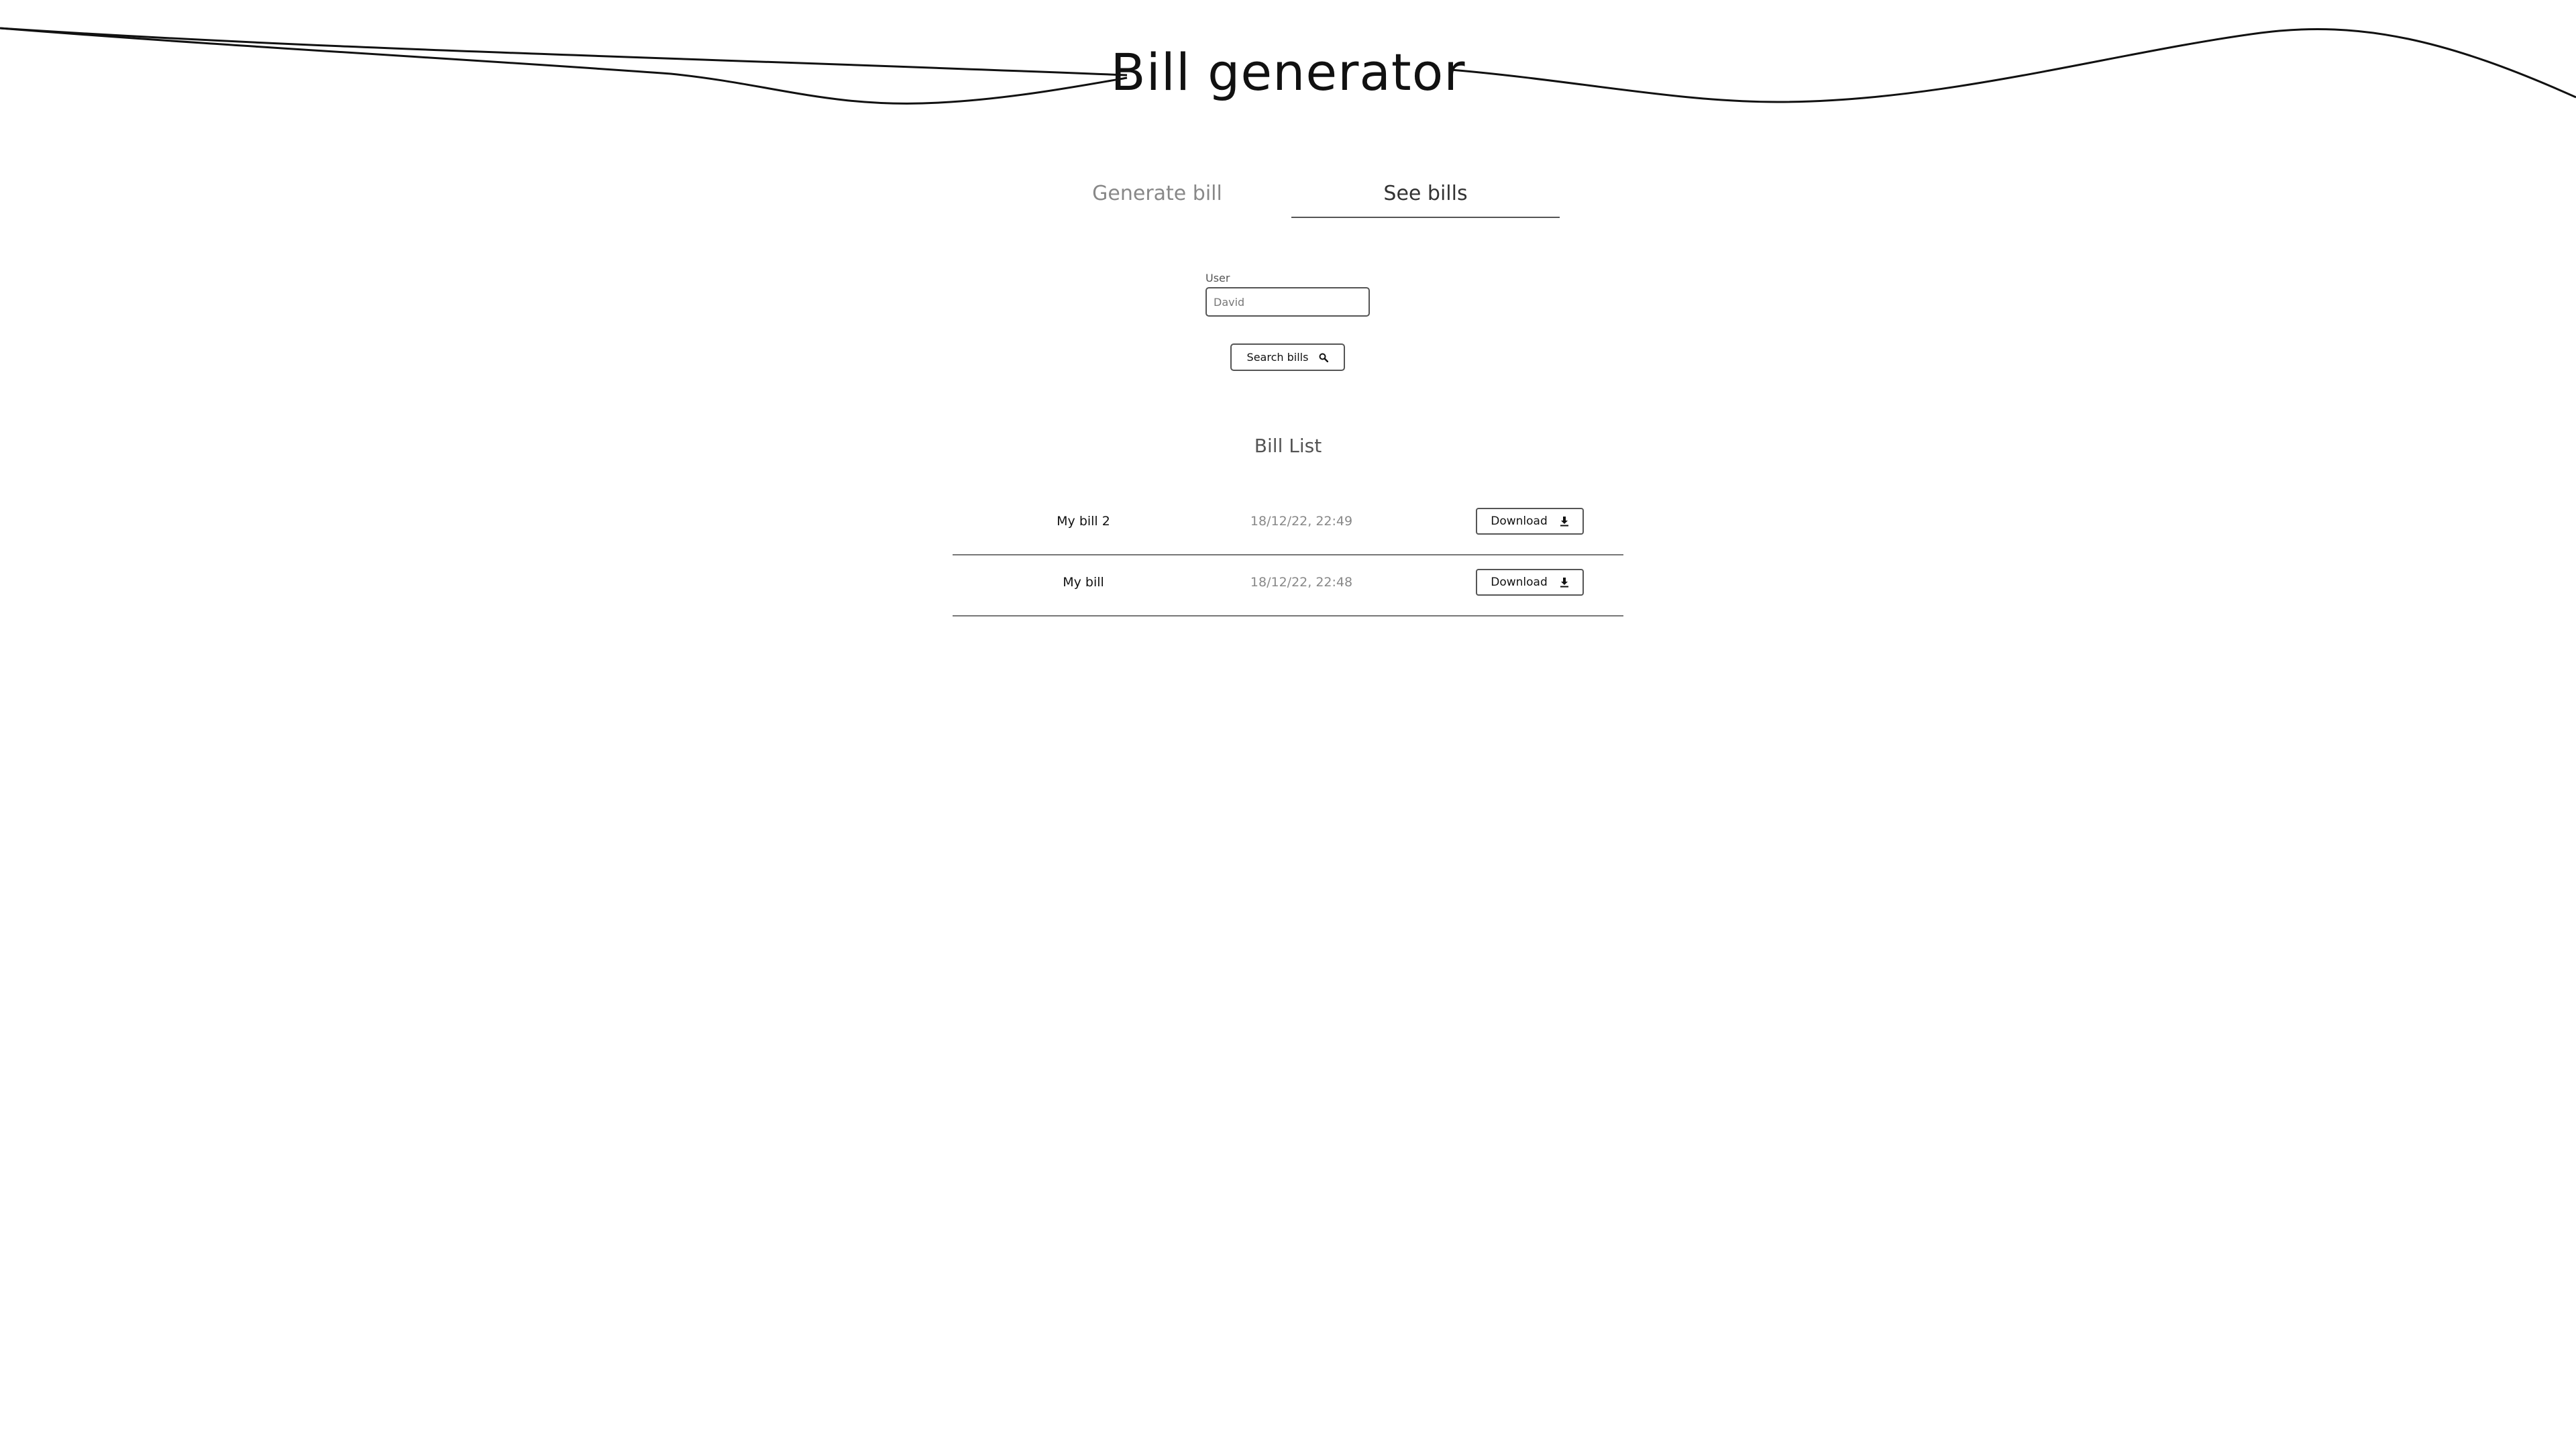 The image size is (2576, 1449). What do you see at coordinates (1301, 521) in the screenshot?
I see `bill-date: 18/12/22, 22:49` at bounding box center [1301, 521].